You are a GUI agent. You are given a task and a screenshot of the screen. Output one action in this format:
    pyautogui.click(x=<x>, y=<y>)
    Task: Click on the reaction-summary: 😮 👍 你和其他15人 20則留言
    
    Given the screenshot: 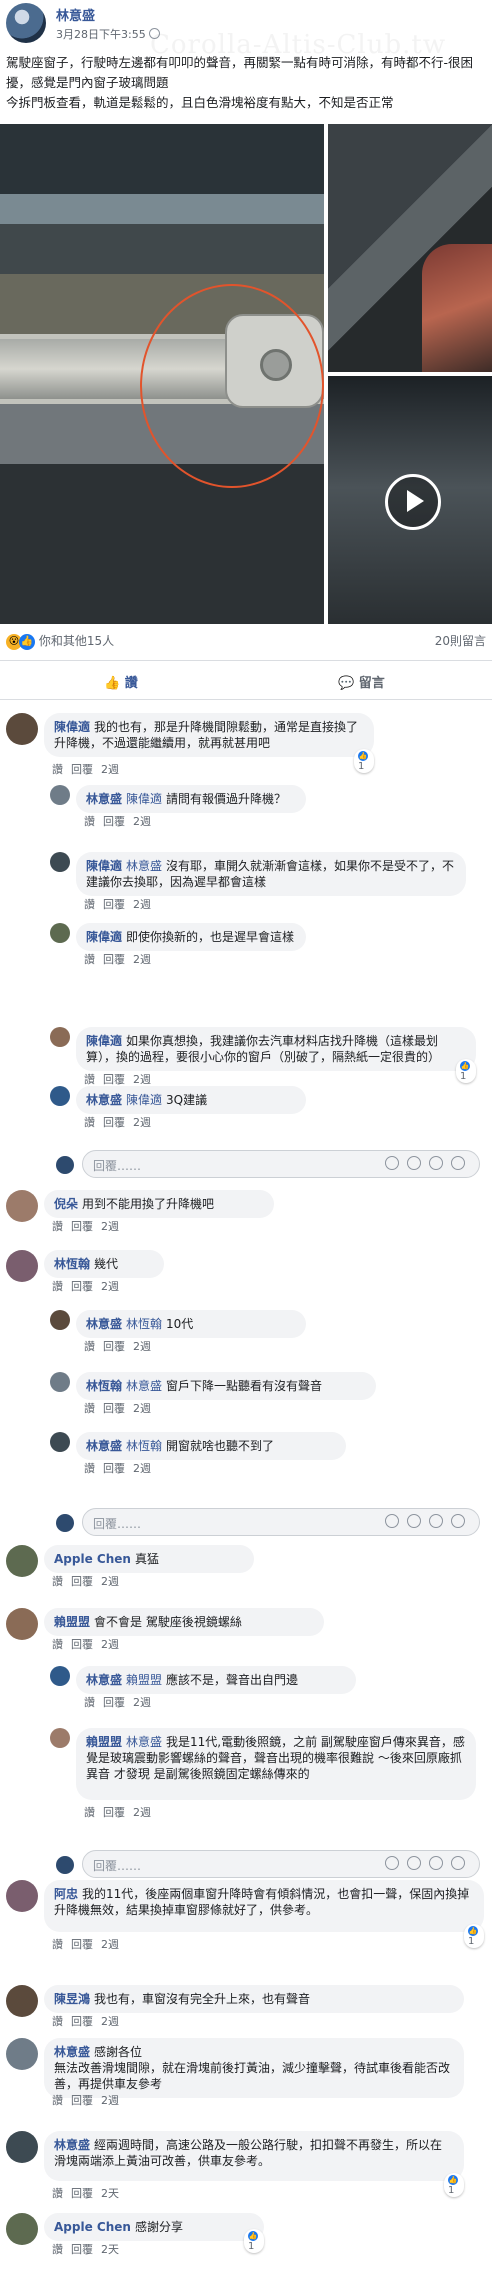 What is the action you would take?
    pyautogui.click(x=246, y=642)
    